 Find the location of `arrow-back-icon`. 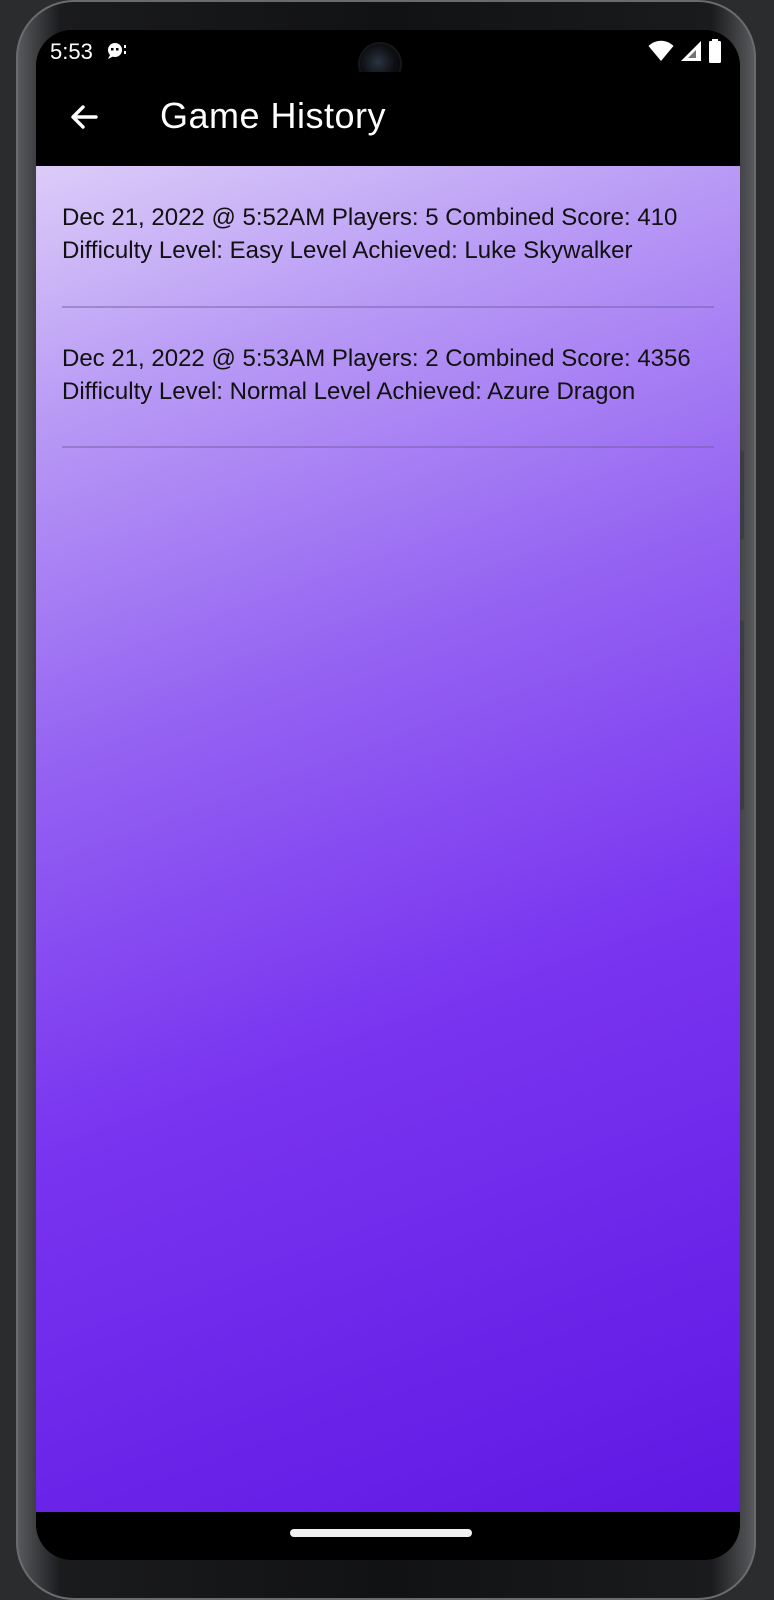

arrow-back-icon is located at coordinates (84, 119).